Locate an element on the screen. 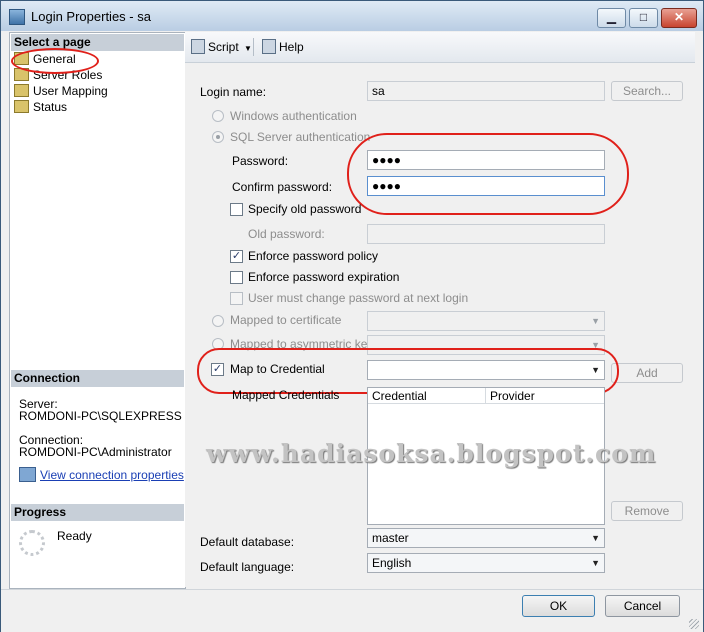 The height and width of the screenshot is (632, 704). close-button: ✕ is located at coordinates (679, 18).